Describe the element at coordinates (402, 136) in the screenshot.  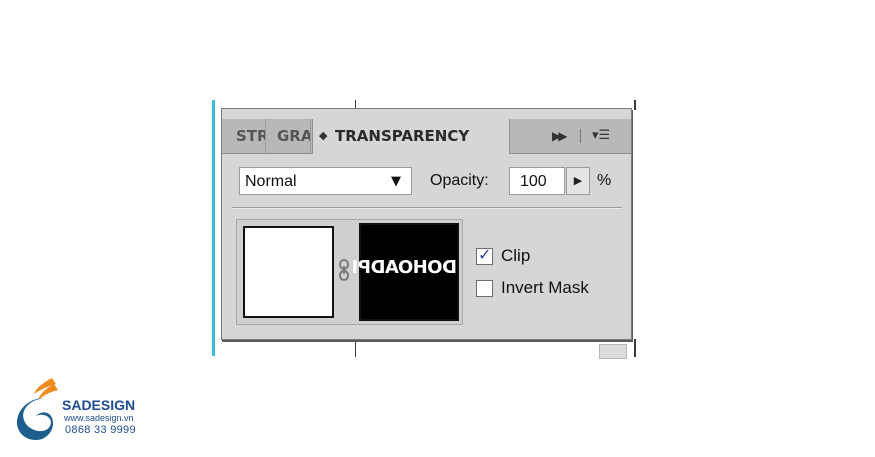
I see `tab-transparency-label: TRANSPARENCY` at that location.